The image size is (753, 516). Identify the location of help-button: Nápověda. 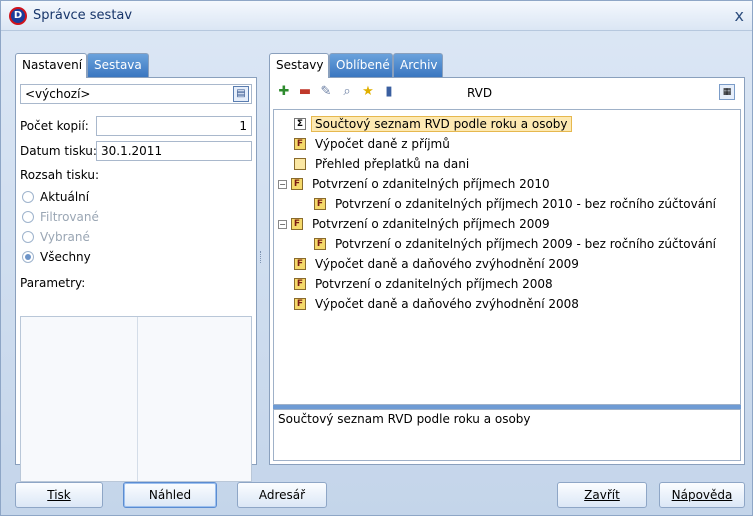
(702, 495).